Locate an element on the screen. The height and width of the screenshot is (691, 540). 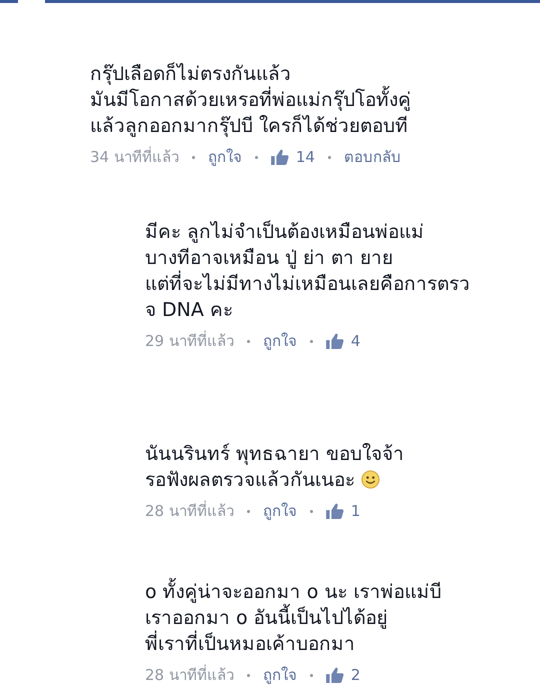
smiley-icon is located at coordinates (370, 479).